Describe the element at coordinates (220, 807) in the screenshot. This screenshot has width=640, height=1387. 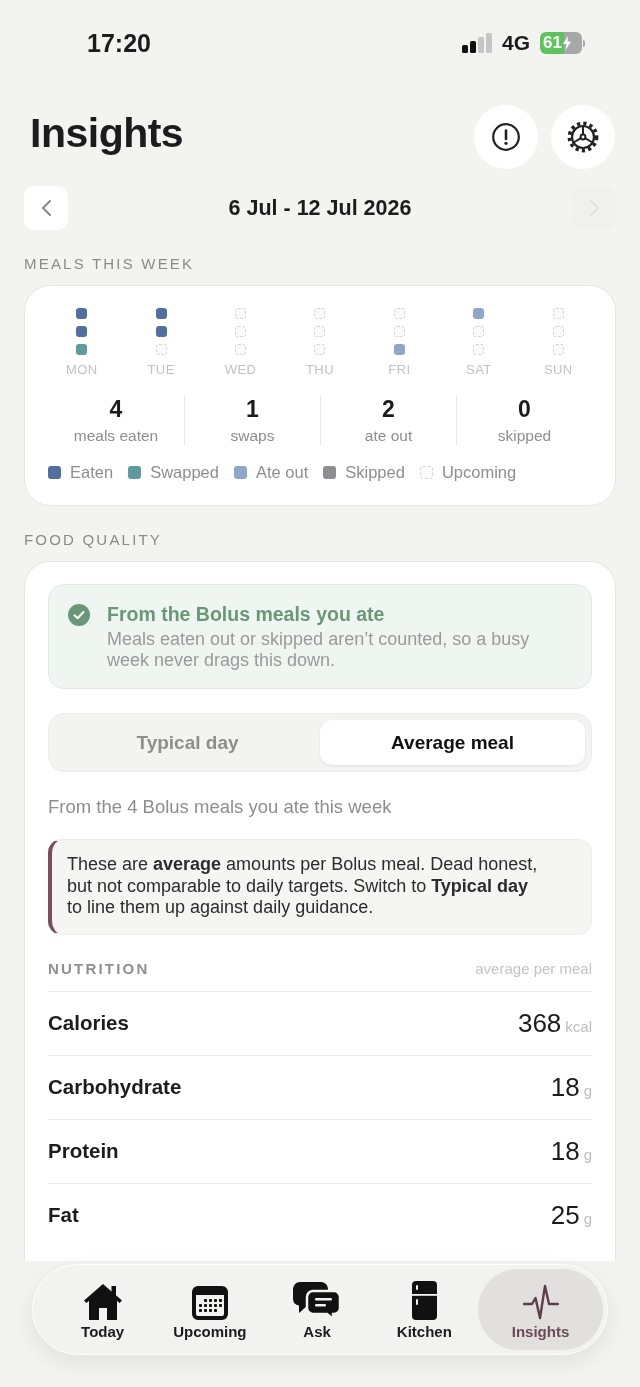
I see `summary-text: From the 4 Bolus meals you ate this week` at that location.